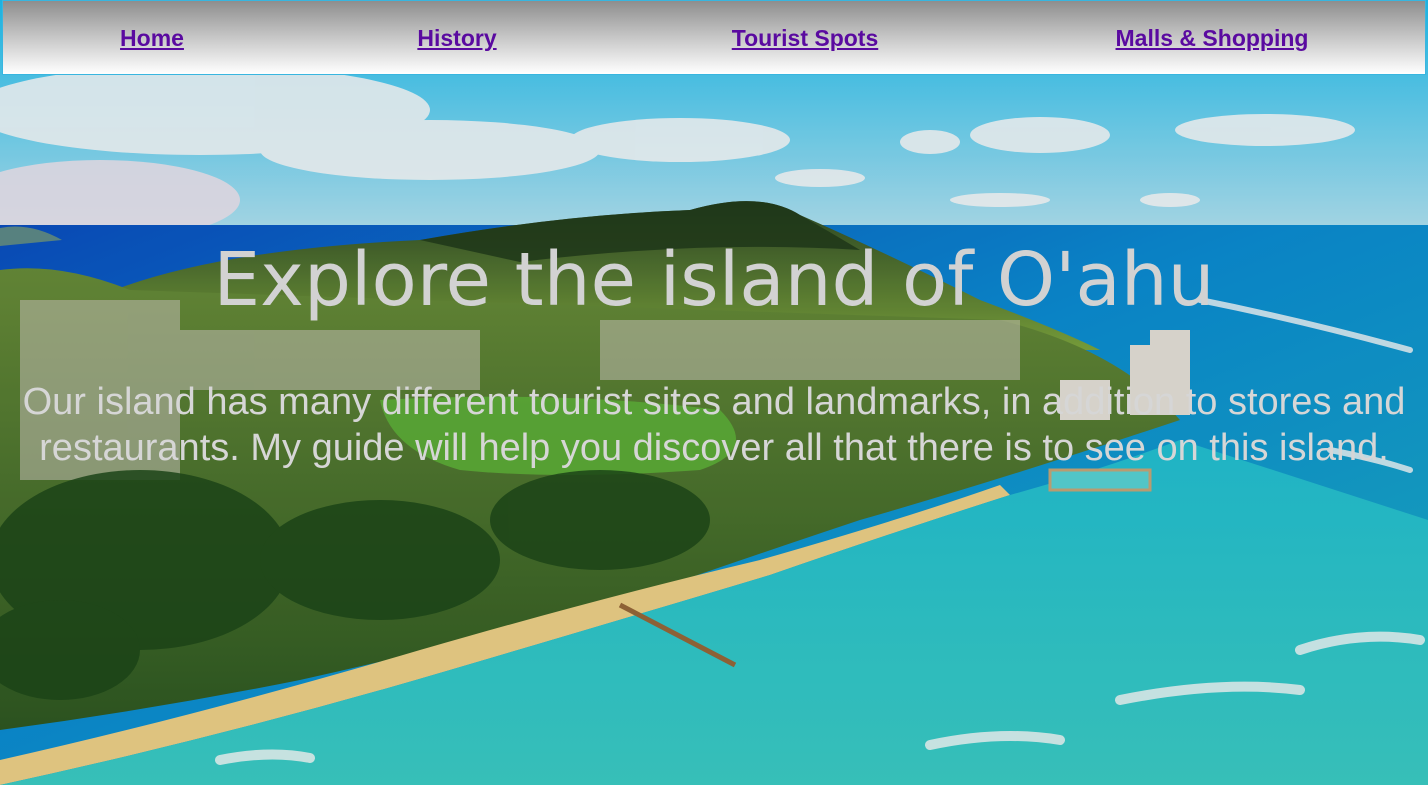 The image size is (1428, 785). I want to click on nav-link-home: Home, so click(152, 38).